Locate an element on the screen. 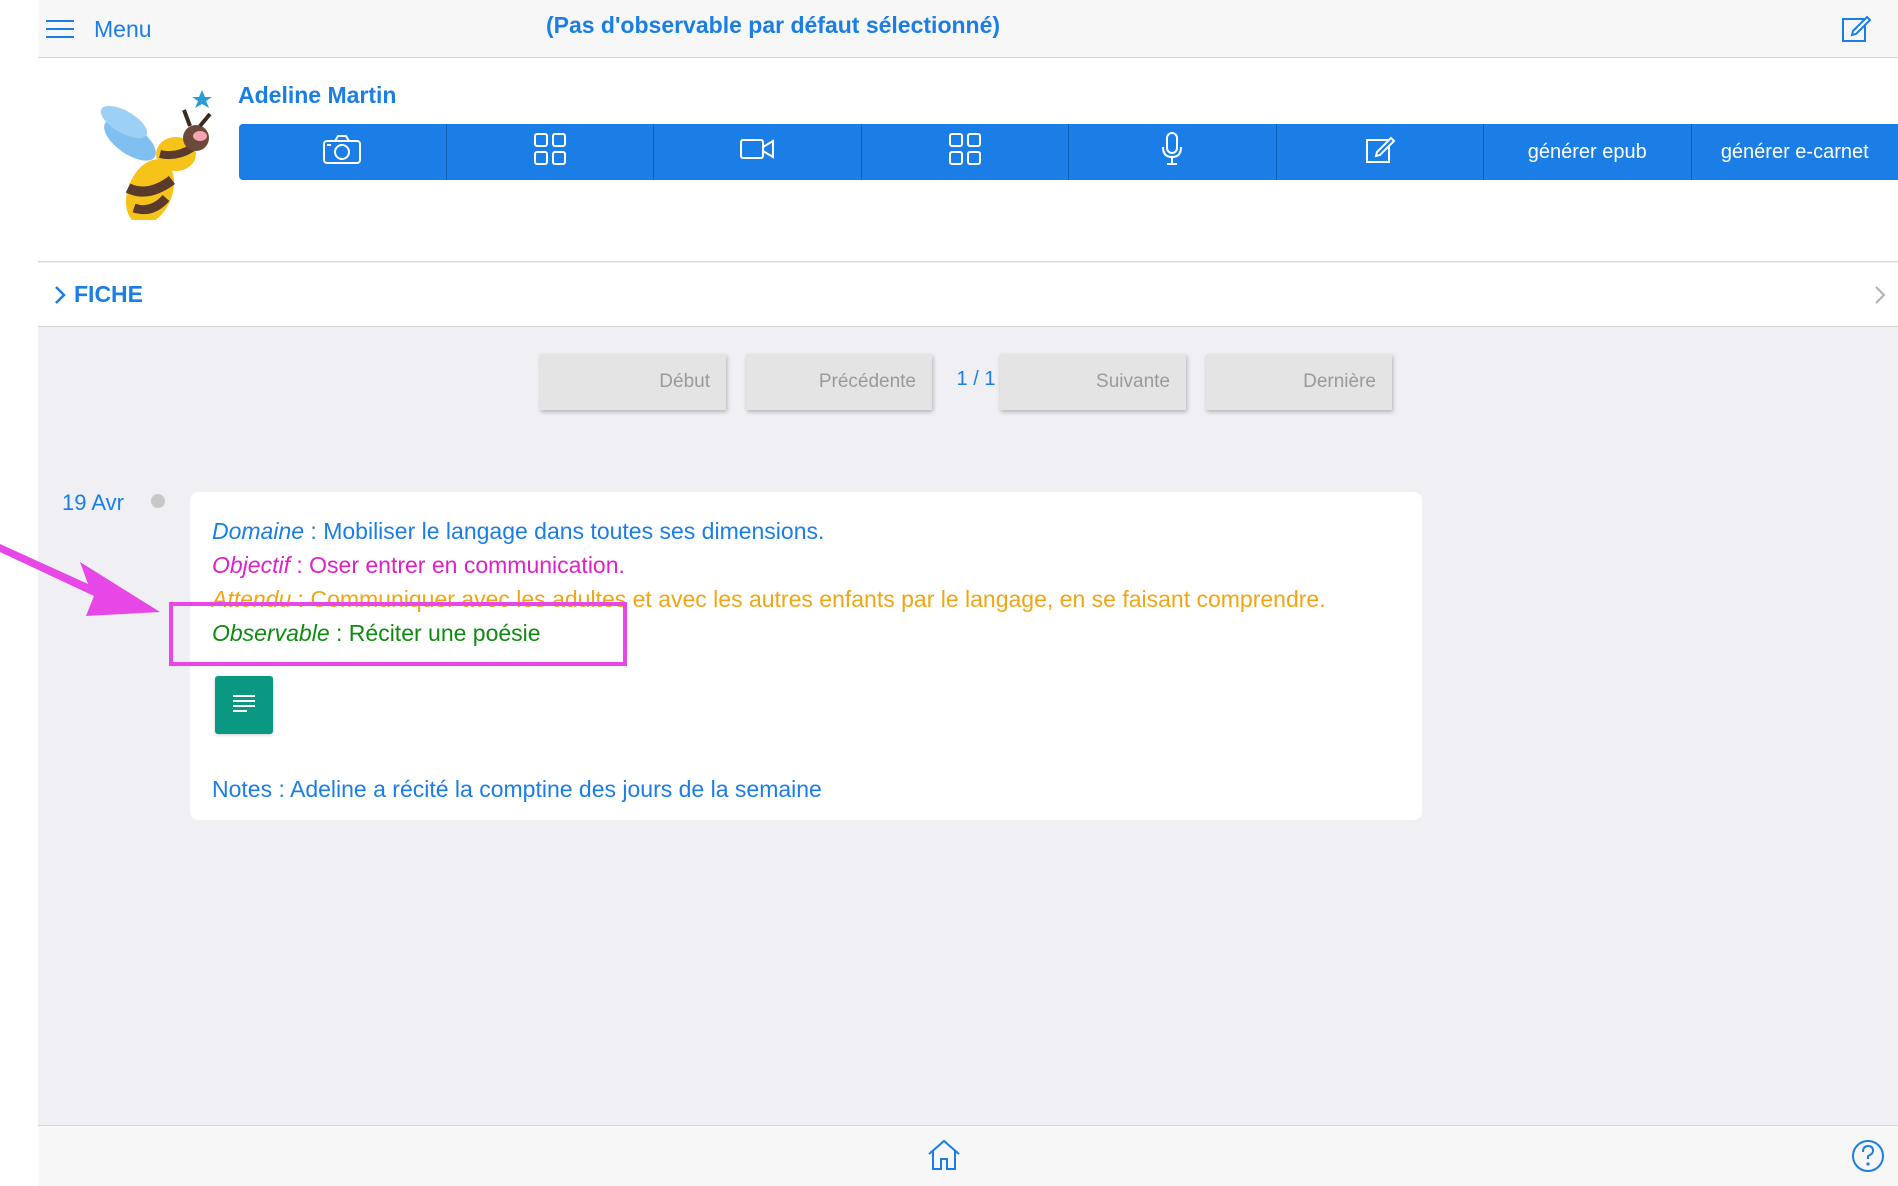 The width and height of the screenshot is (1898, 1186). objectif-value: : Oser entrer en communication. is located at coordinates (457, 565).